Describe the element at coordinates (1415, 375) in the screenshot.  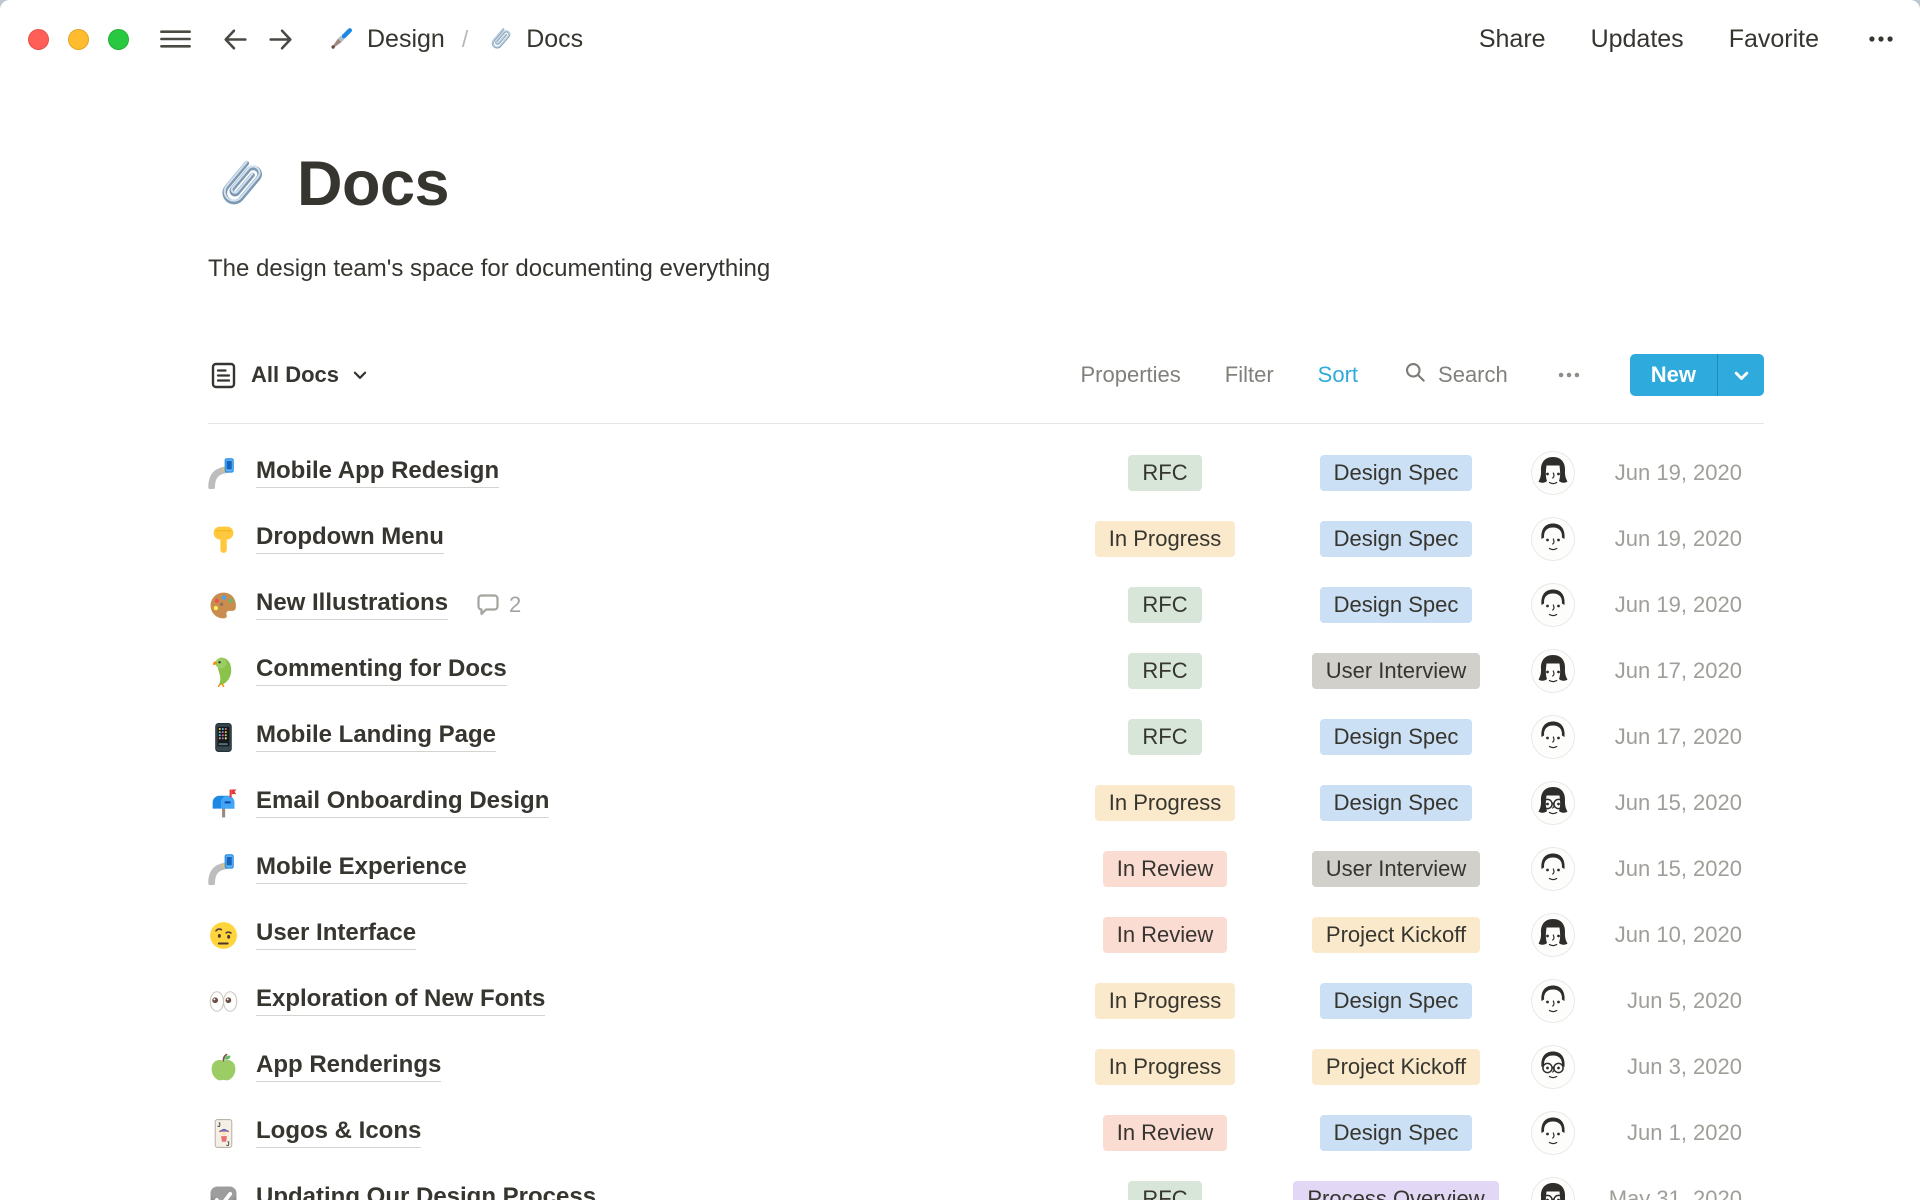
I see `search-icon` at that location.